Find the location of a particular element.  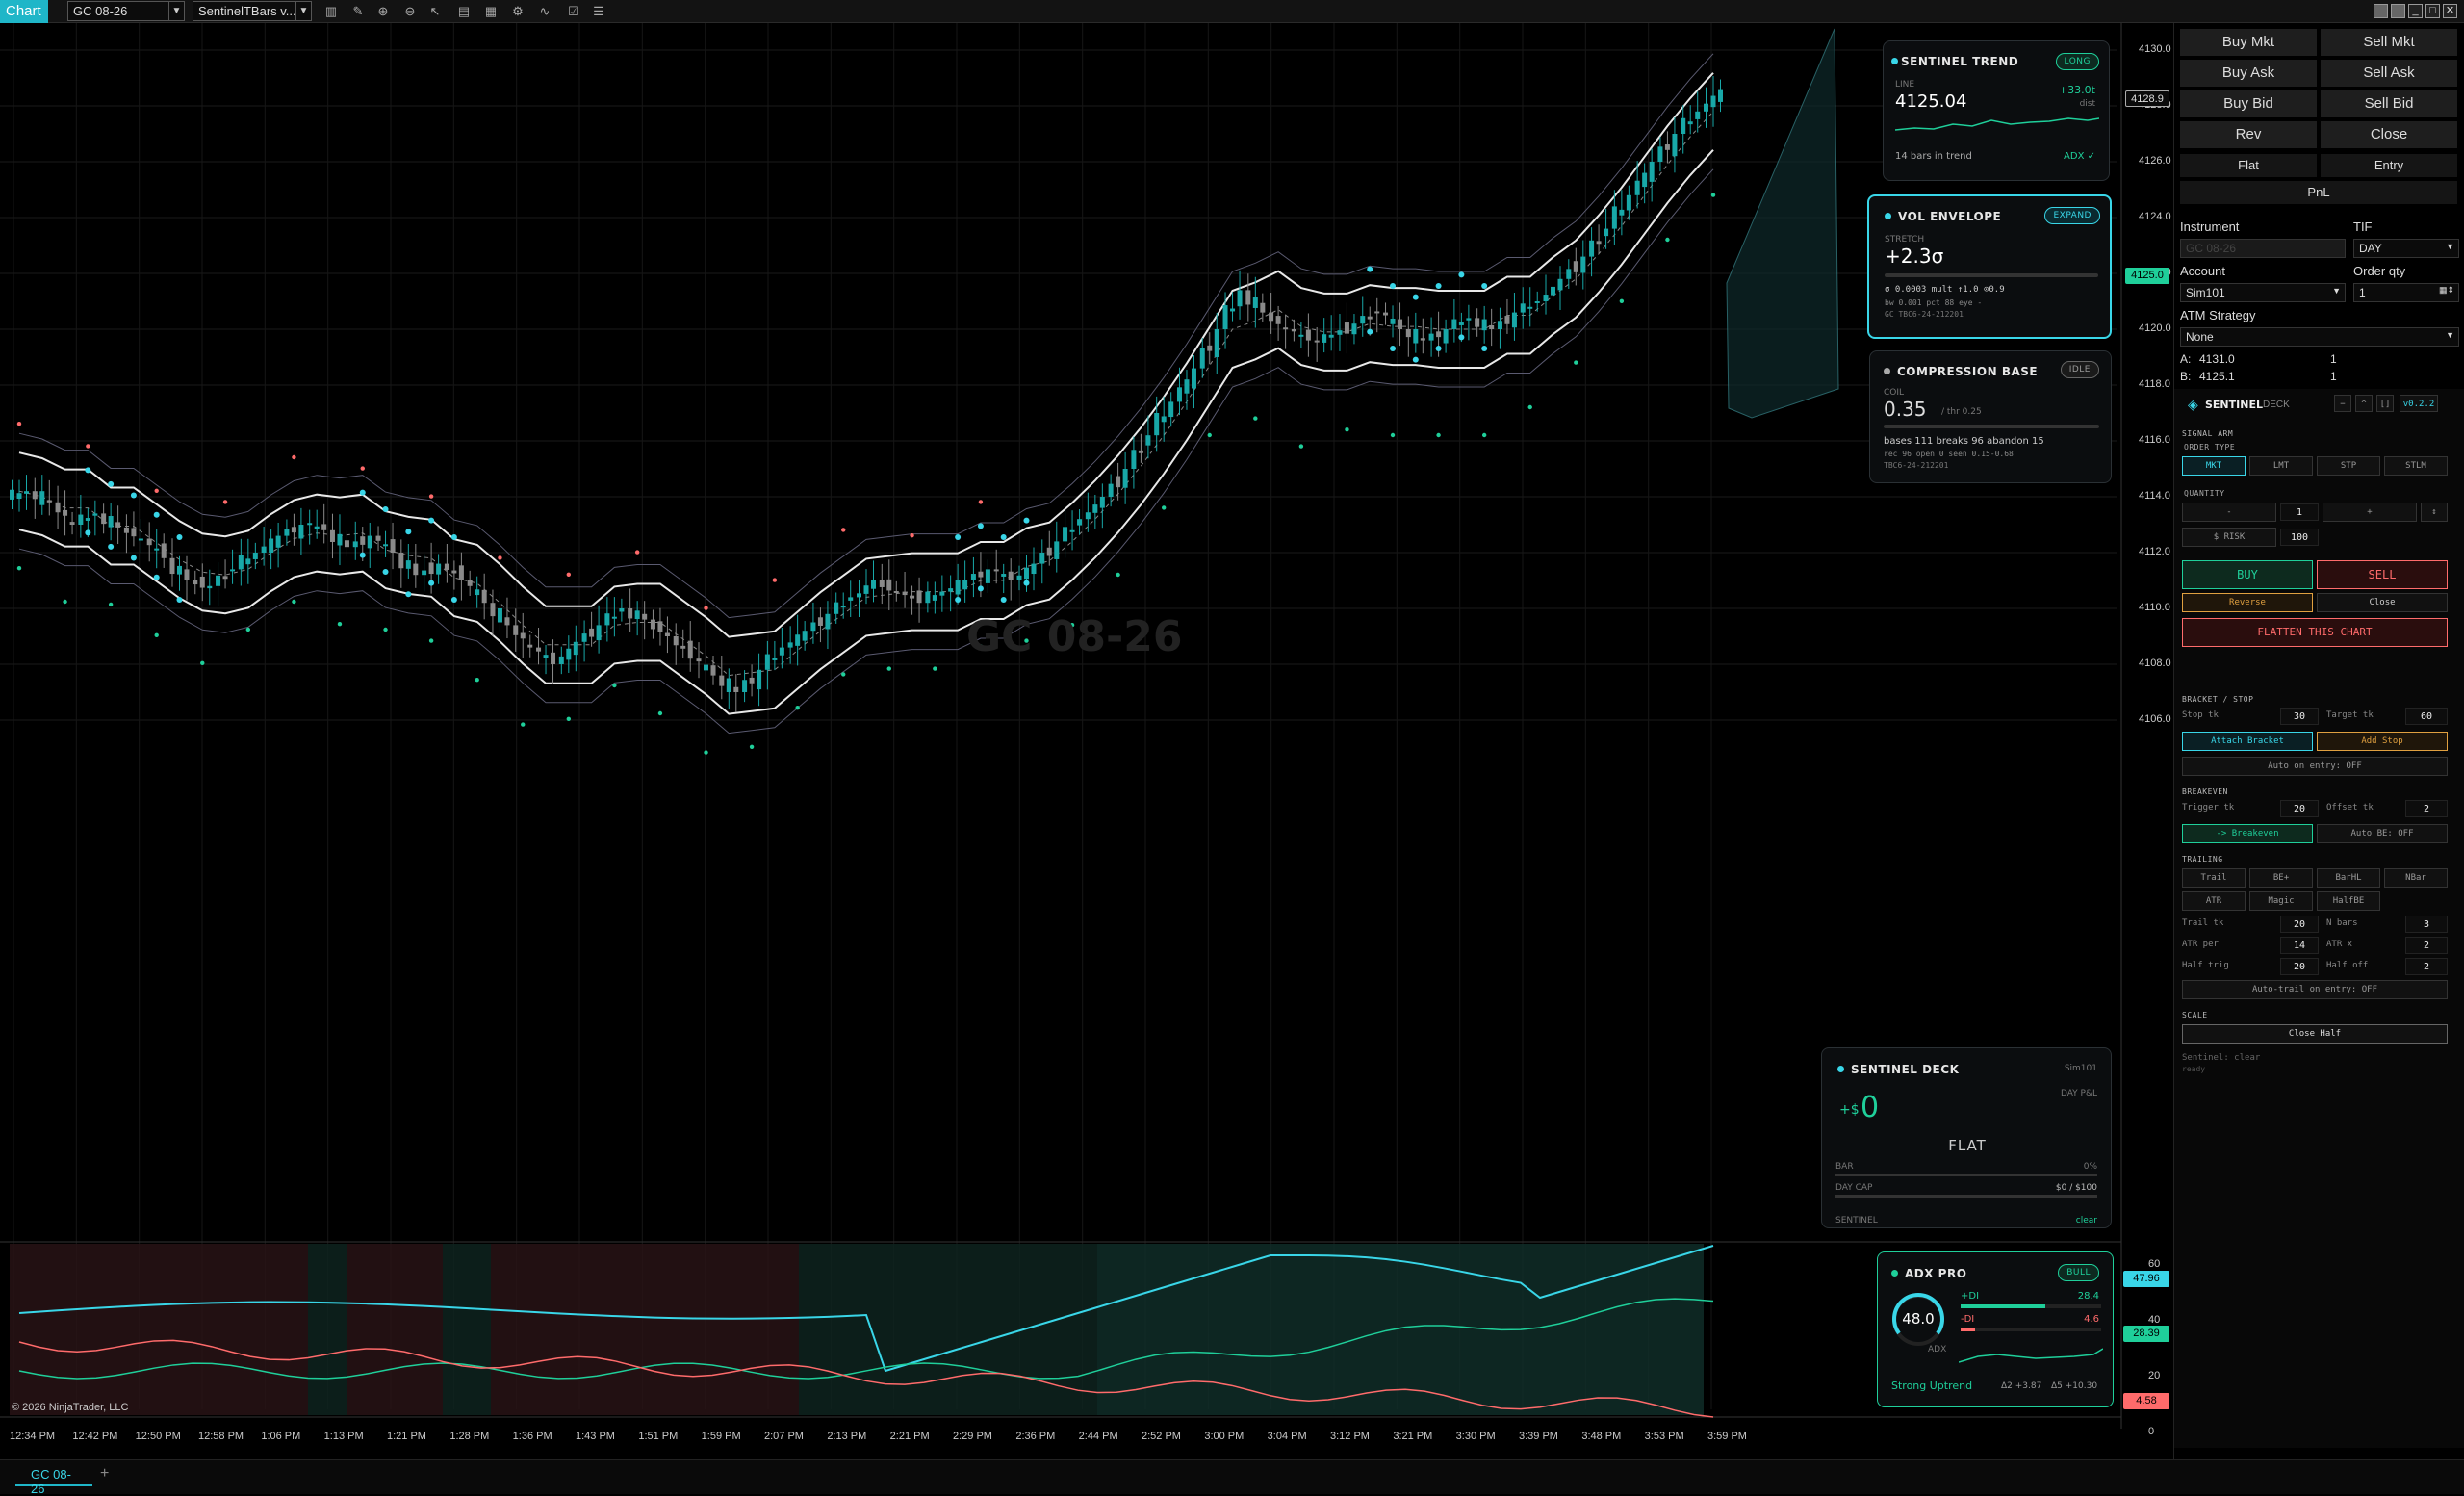

zoom-out-icon: ⊖ is located at coordinates (410, 12).